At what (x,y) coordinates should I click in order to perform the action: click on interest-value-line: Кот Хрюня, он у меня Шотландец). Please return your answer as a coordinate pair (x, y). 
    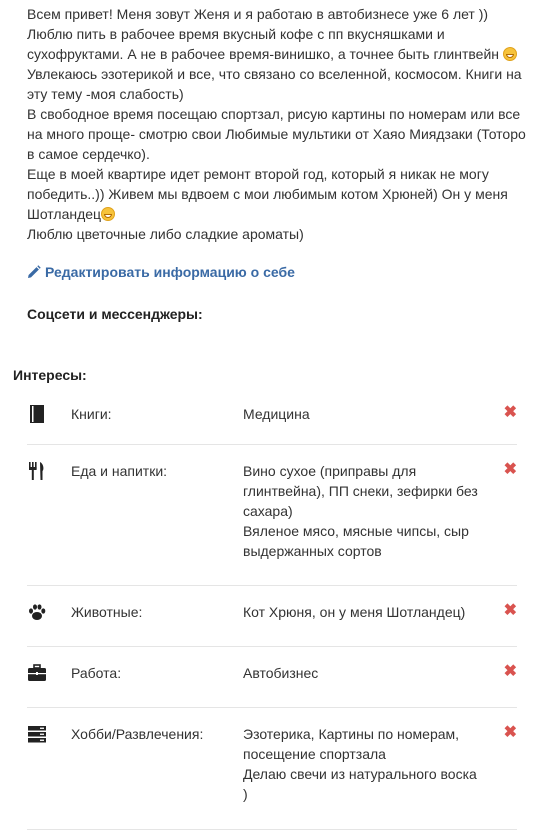
    Looking at the image, I should click on (354, 612).